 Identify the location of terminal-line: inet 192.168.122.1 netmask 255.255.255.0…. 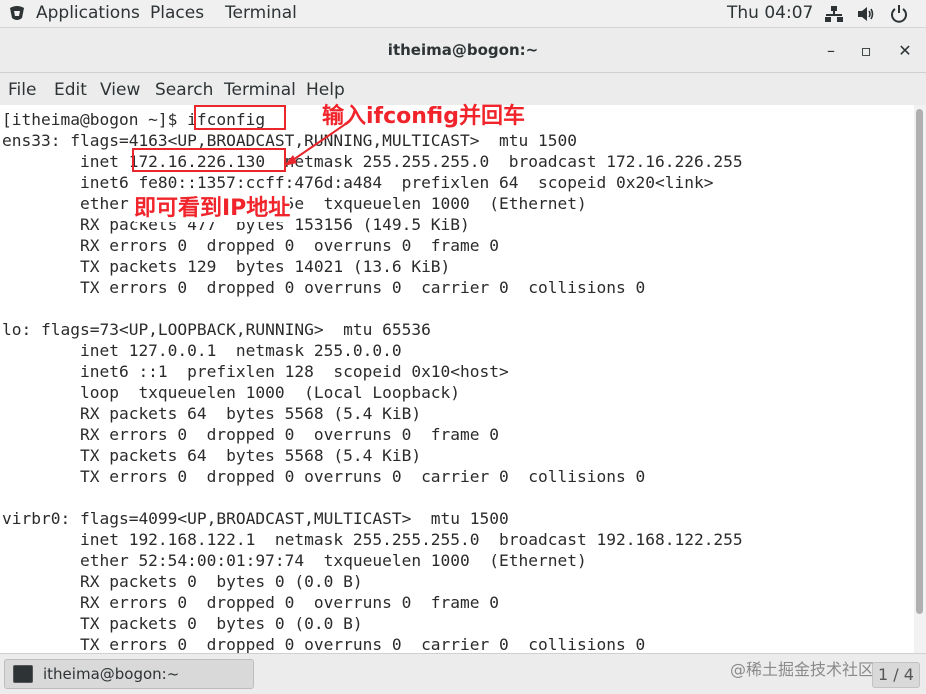
(372, 539).